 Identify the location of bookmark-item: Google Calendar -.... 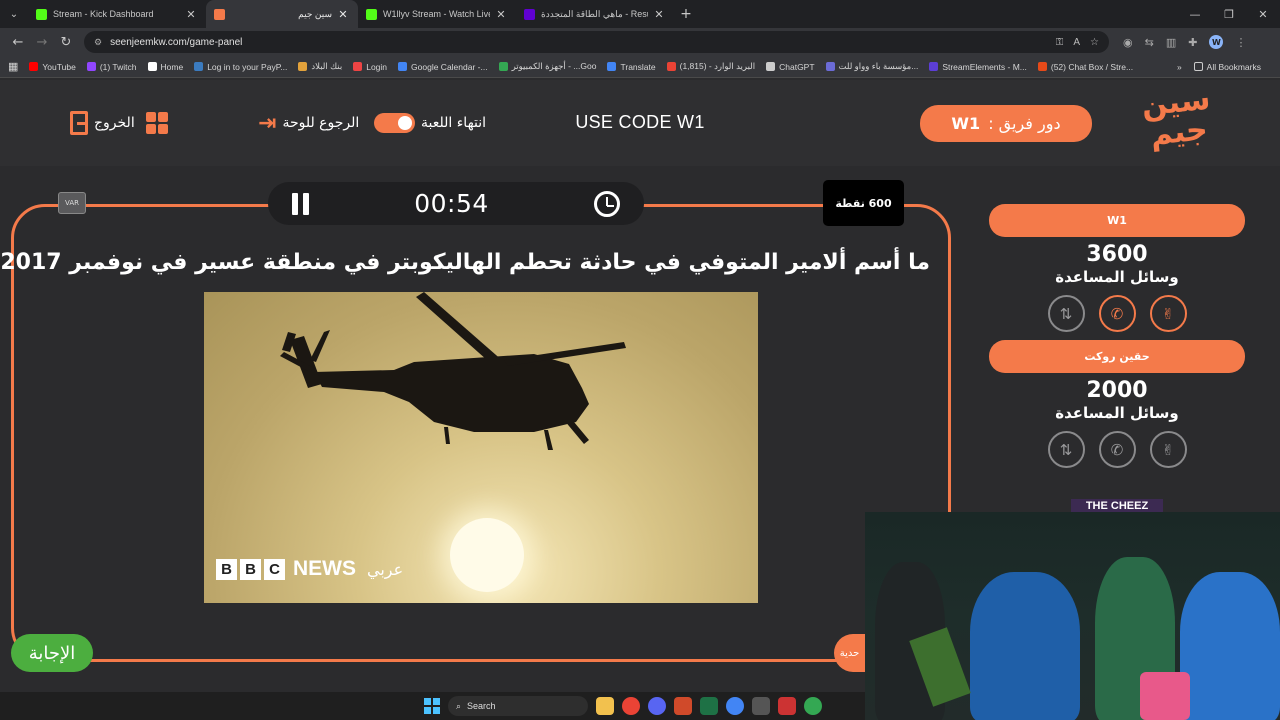
(443, 66).